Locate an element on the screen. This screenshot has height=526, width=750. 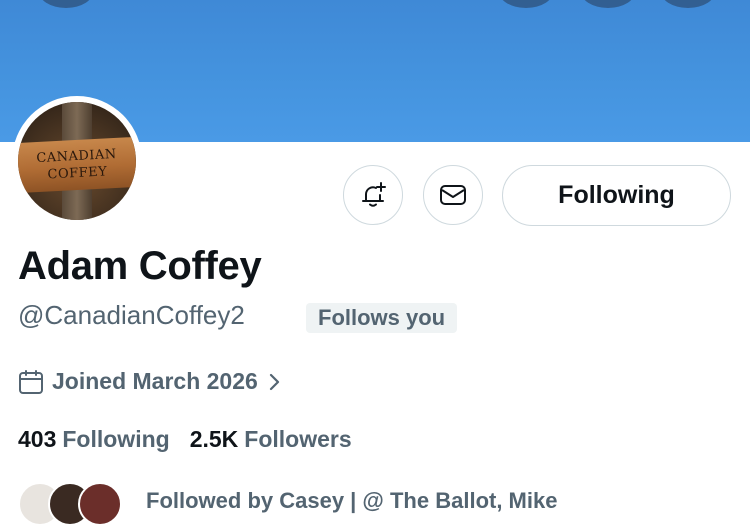
follows-you-badge: Follows you is located at coordinates (382, 318).